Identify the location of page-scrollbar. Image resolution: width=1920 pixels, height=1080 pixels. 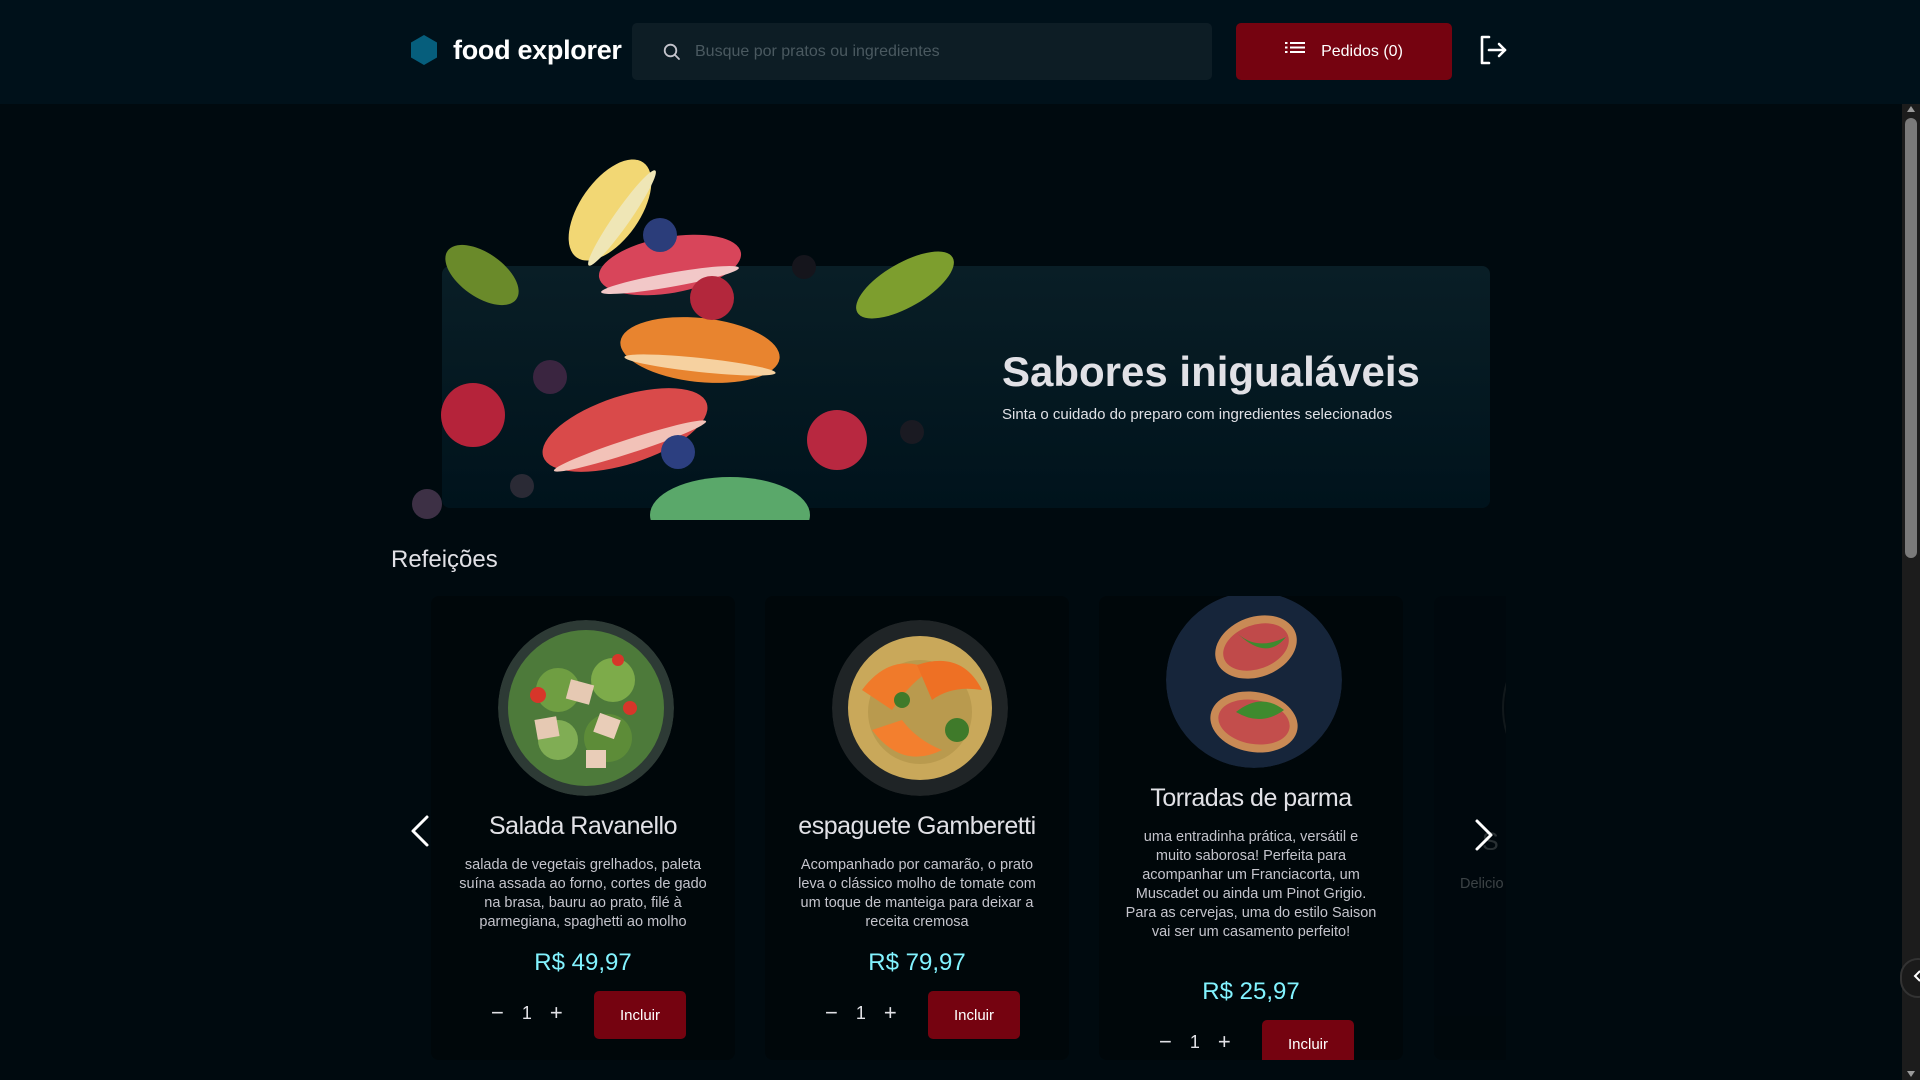
(1911, 592).